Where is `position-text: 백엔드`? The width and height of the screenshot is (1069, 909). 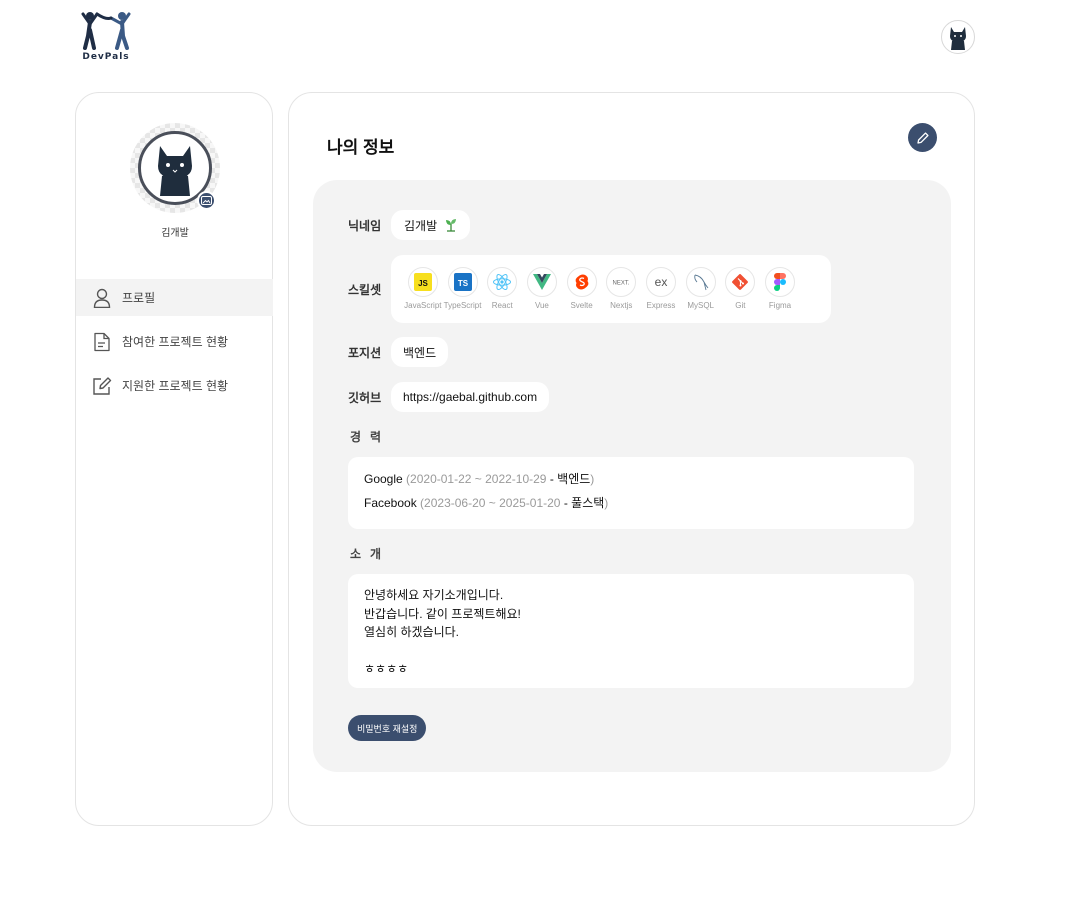
position-text: 백엔드 is located at coordinates (420, 352).